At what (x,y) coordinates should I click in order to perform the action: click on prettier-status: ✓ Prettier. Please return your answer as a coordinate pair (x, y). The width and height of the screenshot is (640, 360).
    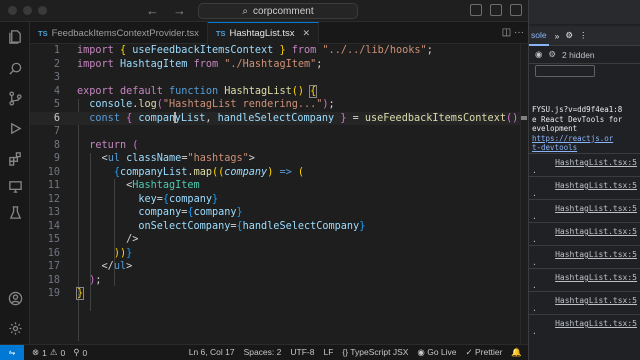
    Looking at the image, I should click on (484, 352).